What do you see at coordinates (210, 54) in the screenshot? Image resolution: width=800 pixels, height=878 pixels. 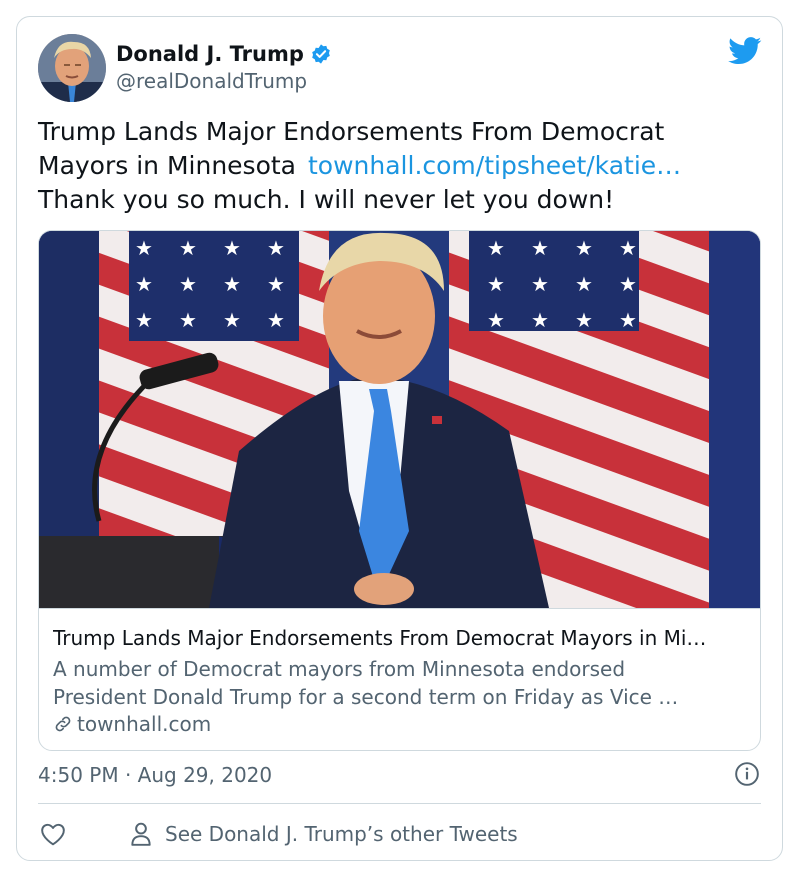 I see `author-name-text: Donald J. Trump` at bounding box center [210, 54].